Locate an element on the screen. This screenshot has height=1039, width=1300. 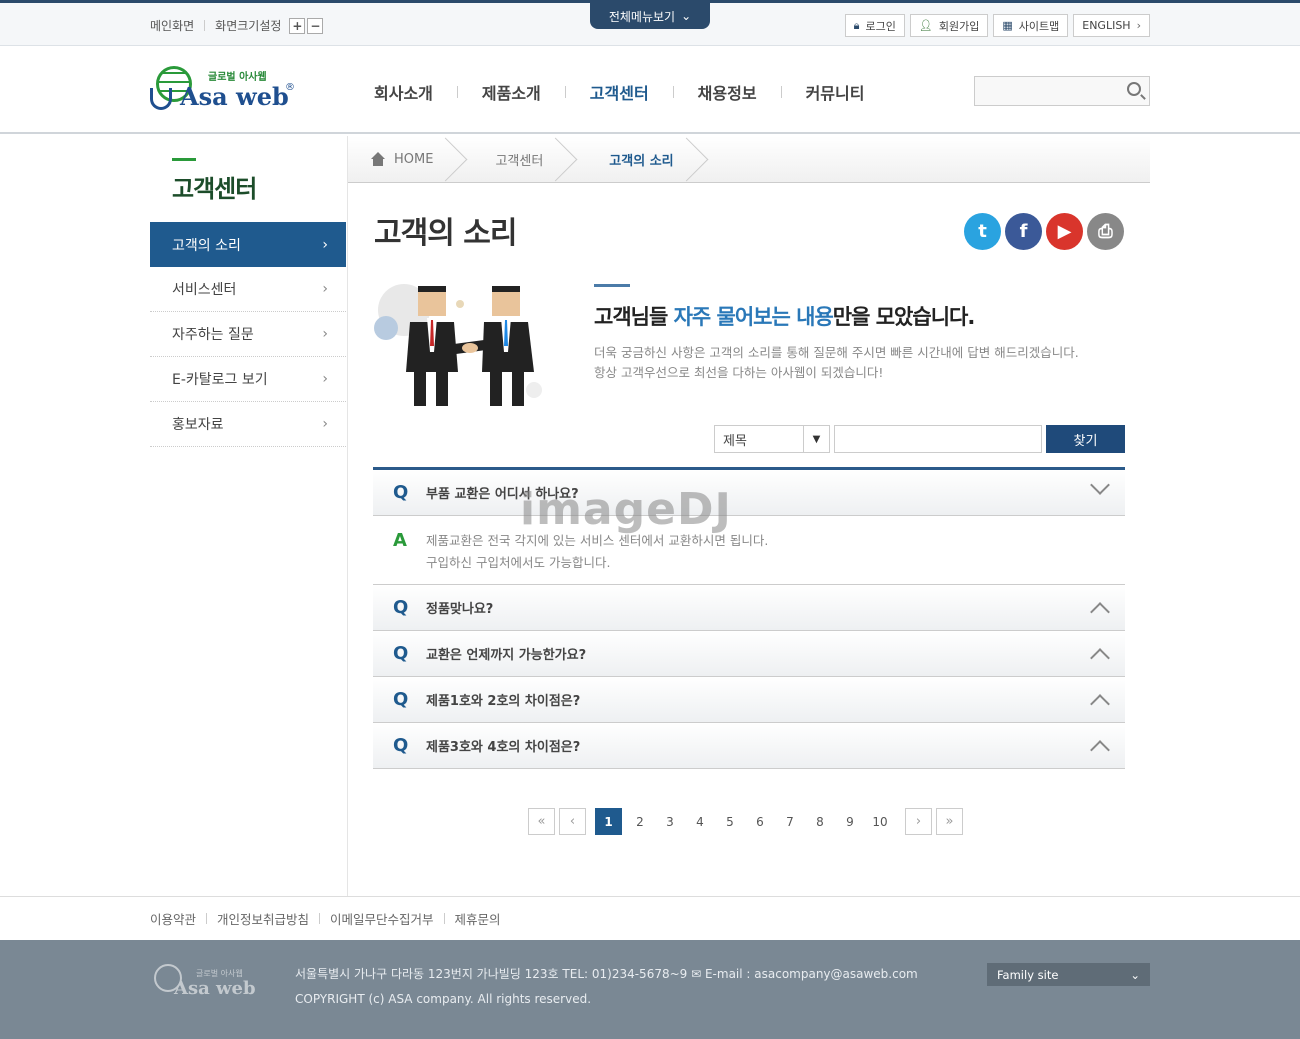
faq-question: Q 정품맞나요? is located at coordinates (749, 608).